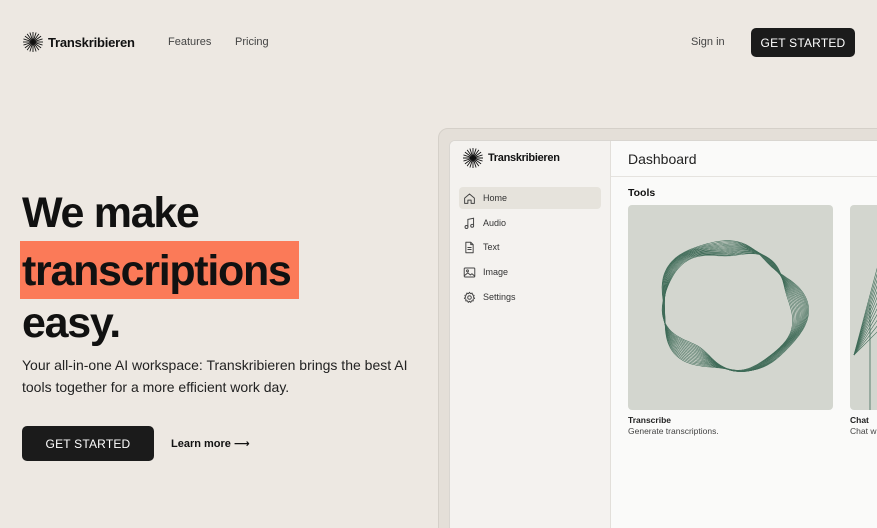 This screenshot has height=528, width=877. Describe the element at coordinates (469, 247) in the screenshot. I see `document-icon` at that location.